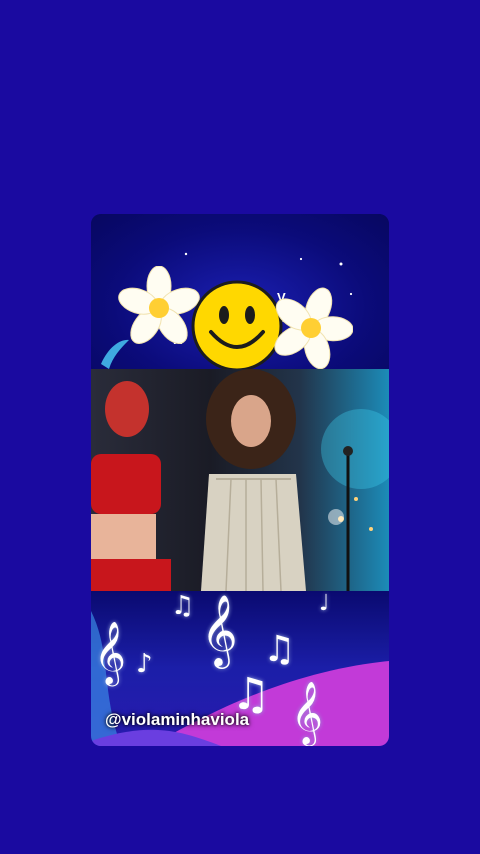  Describe the element at coordinates (177, 720) in the screenshot. I see `story-username: @violaminhaviola` at that location.